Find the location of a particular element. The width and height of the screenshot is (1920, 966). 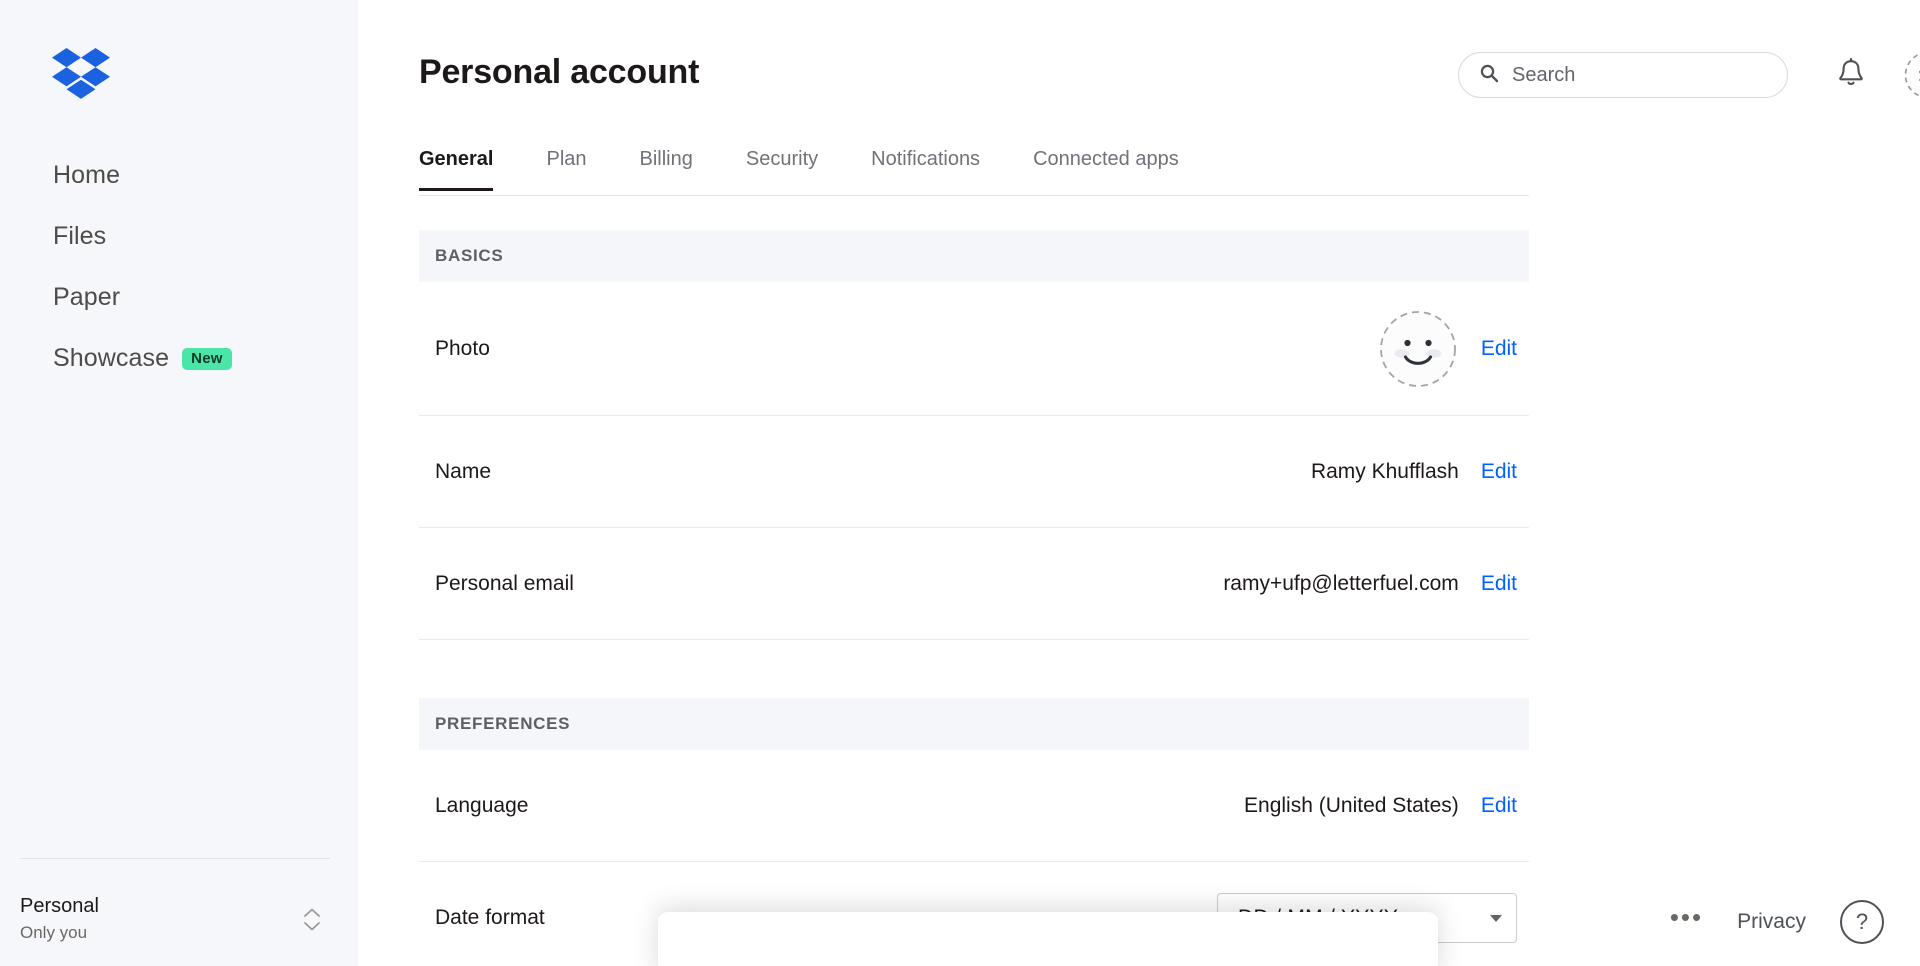

section-header-basics: BASICS is located at coordinates (974, 256).